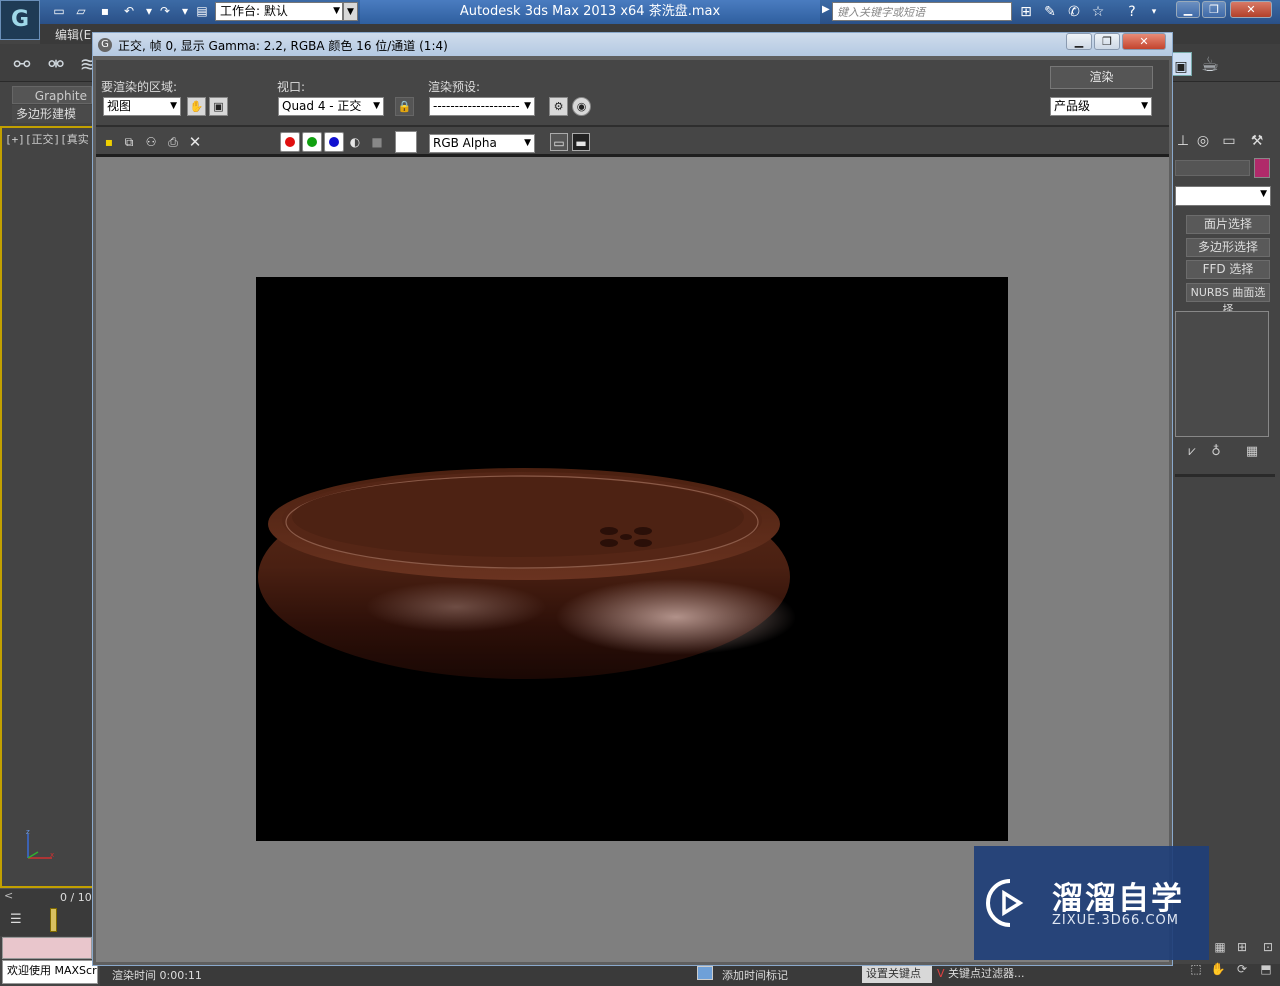 This screenshot has width=1280, height=986. I want to click on panel-divider, so click(1225, 475).